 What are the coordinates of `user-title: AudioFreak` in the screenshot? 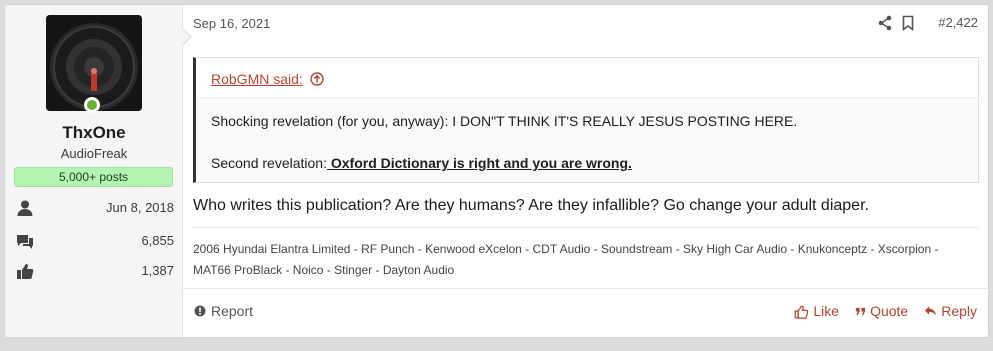 It's located at (94, 153).